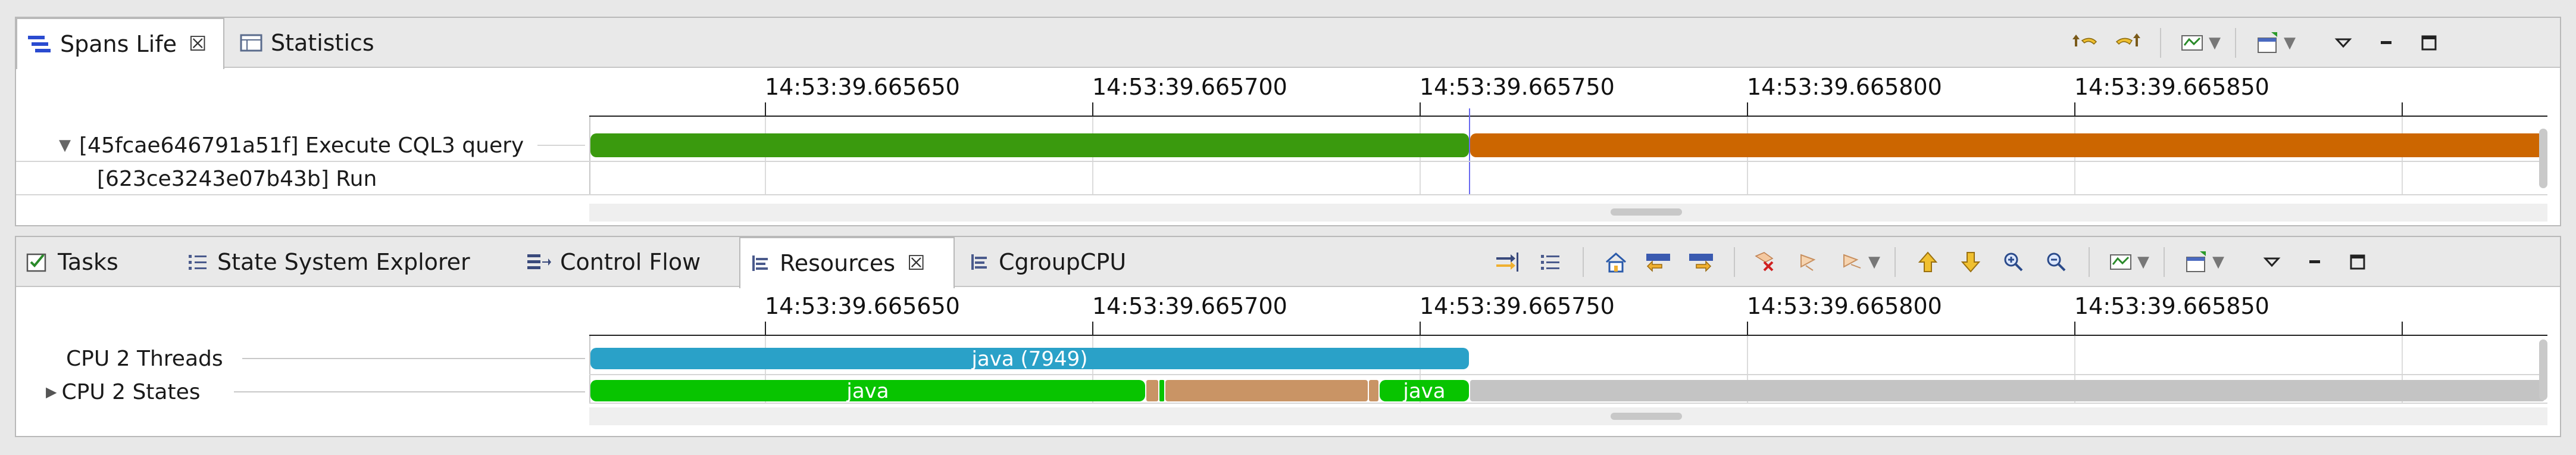  What do you see at coordinates (301, 145) in the screenshot?
I see `tree-row-label: [45fcae646791a51f] Execute CQL3 query` at bounding box center [301, 145].